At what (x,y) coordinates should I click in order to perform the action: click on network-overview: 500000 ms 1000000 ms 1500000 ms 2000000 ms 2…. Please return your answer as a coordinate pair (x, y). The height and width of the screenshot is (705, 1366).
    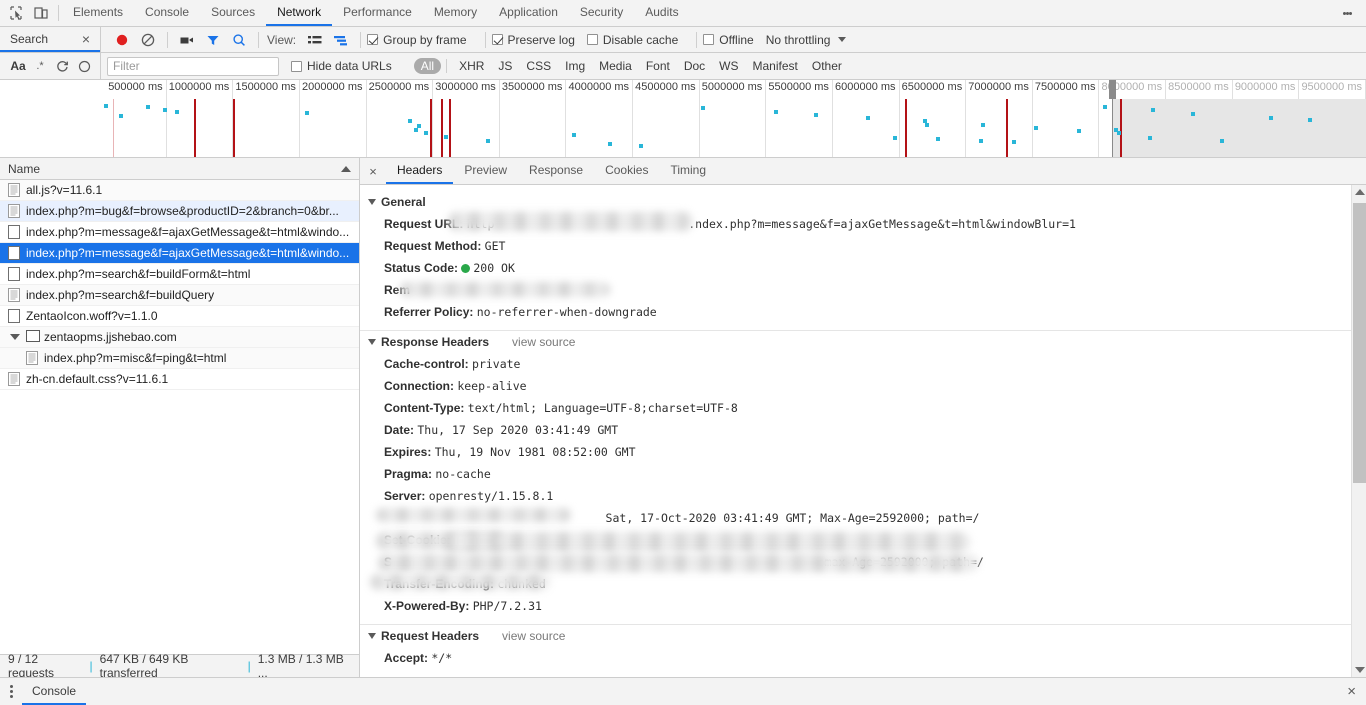
    Looking at the image, I should click on (683, 119).